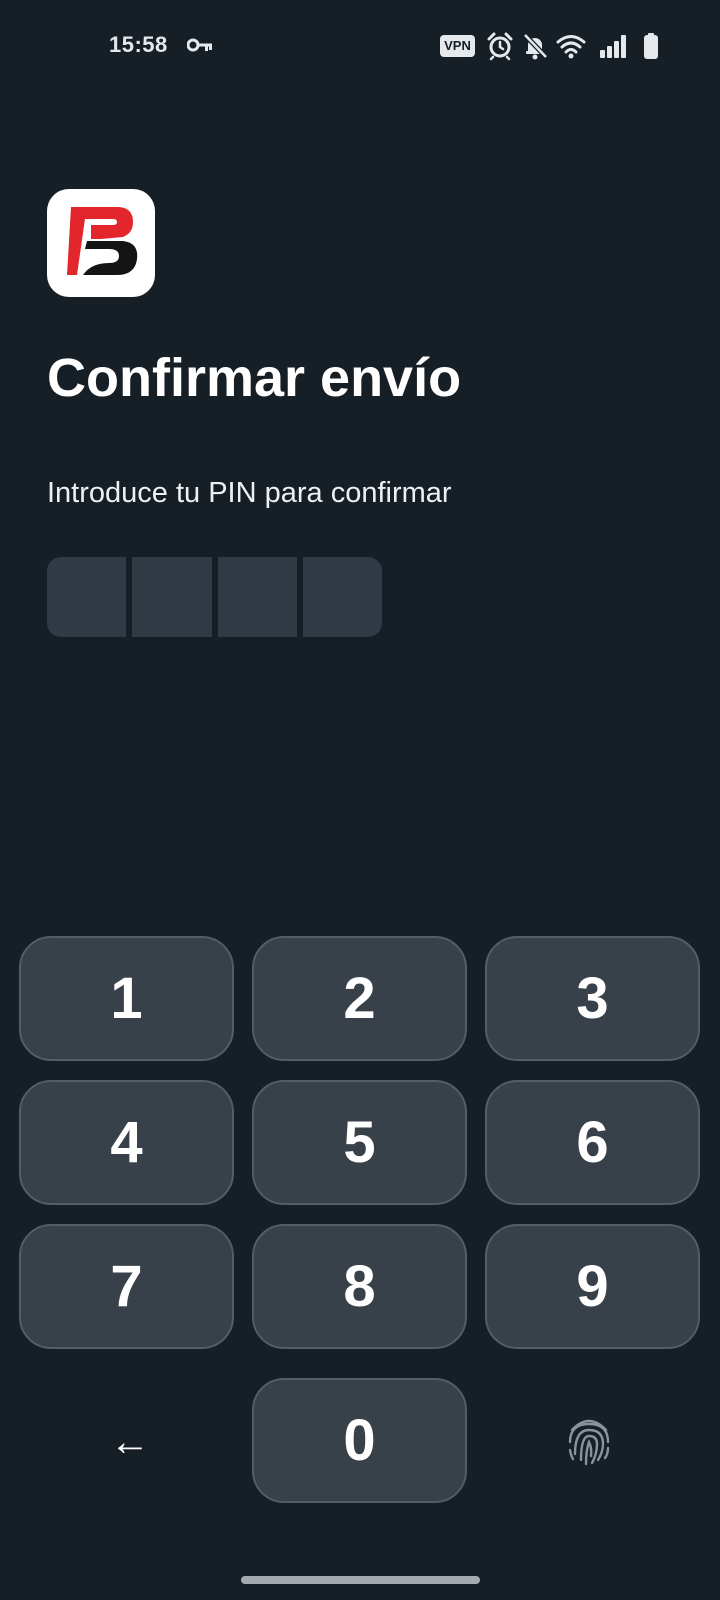  I want to click on key-9: 9, so click(592, 1286).